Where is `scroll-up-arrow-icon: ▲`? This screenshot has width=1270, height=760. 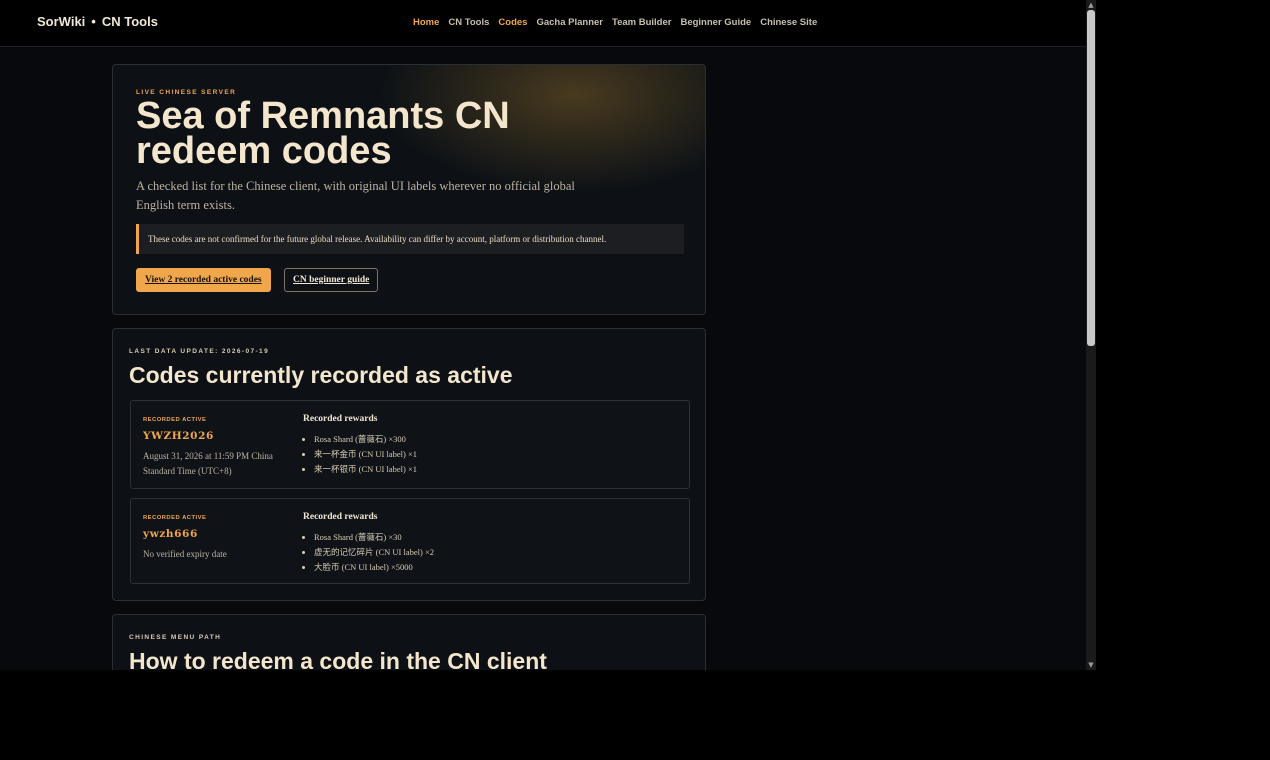 scroll-up-arrow-icon: ▲ is located at coordinates (1091, 5).